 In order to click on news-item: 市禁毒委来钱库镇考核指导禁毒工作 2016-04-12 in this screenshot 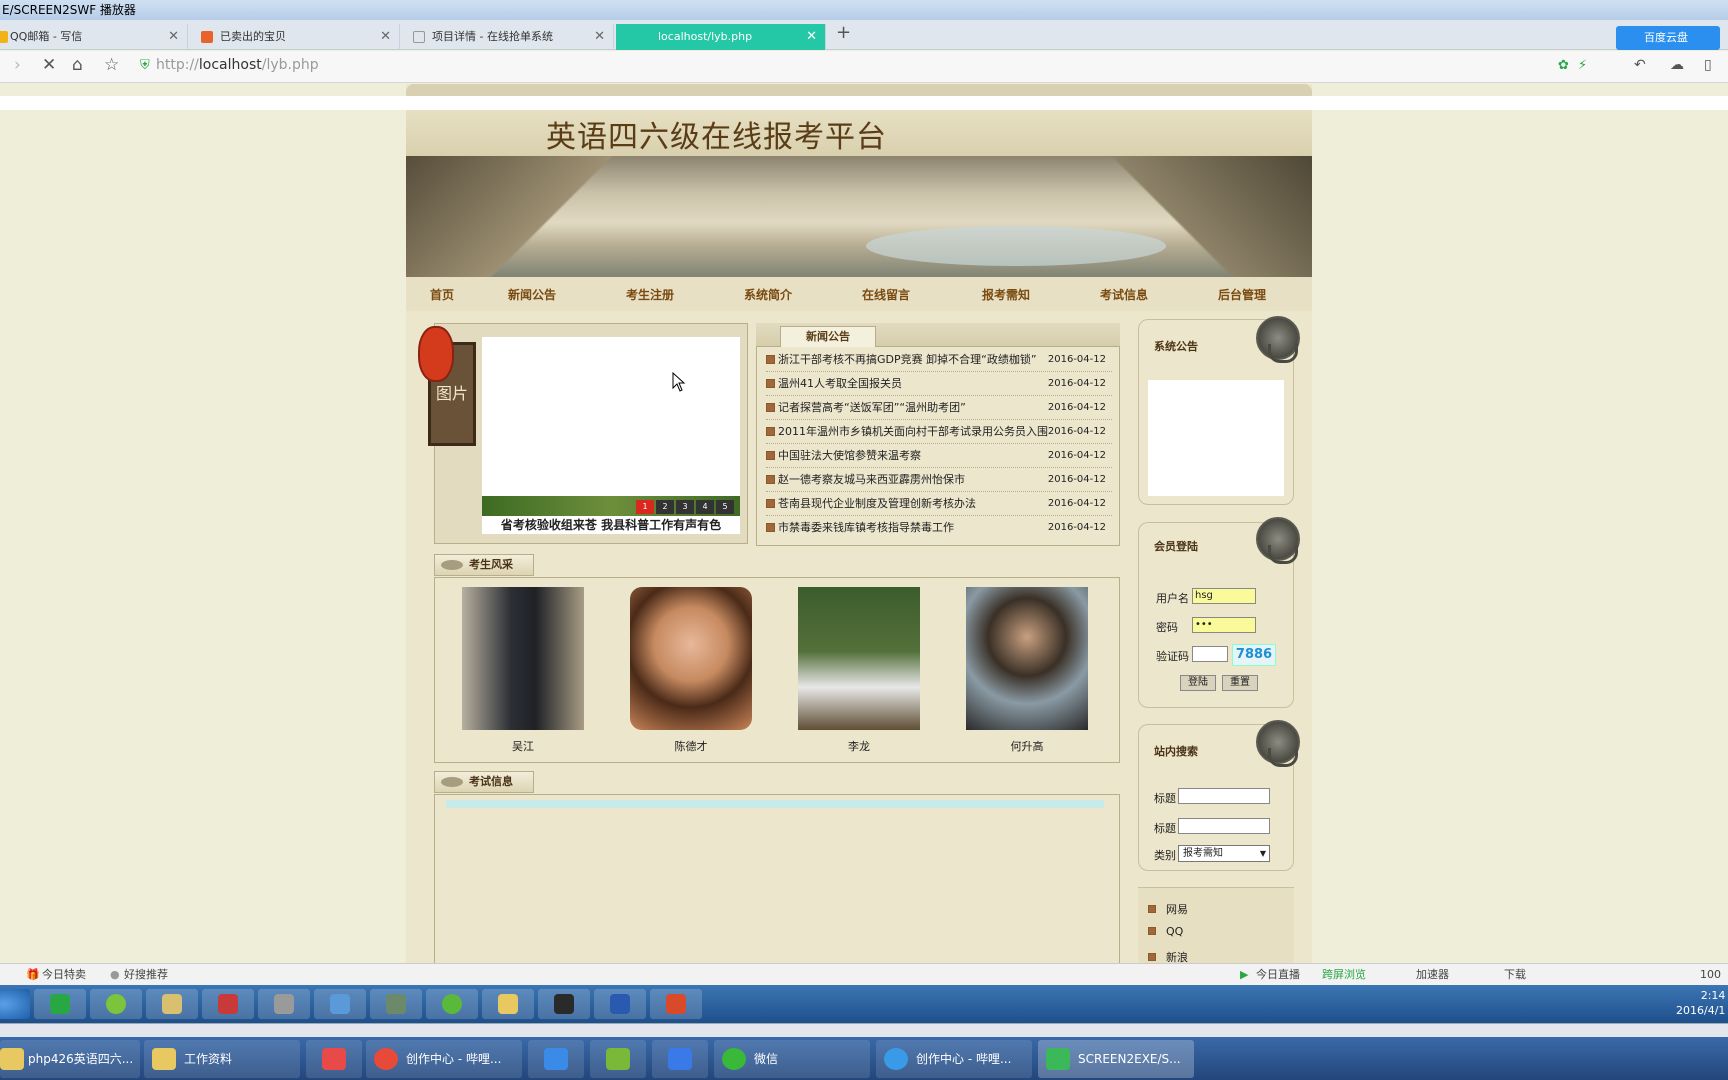, I will do `click(939, 528)`.